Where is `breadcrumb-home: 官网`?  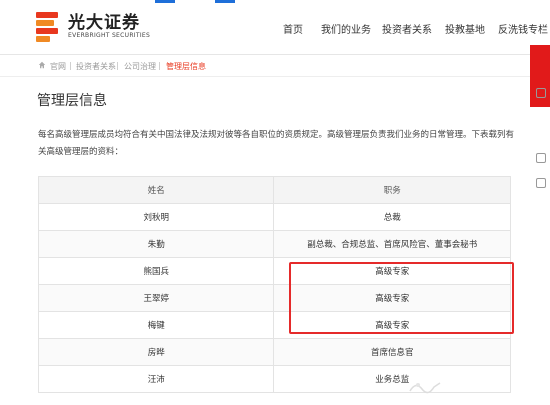 breadcrumb-home: 官网 is located at coordinates (58, 66).